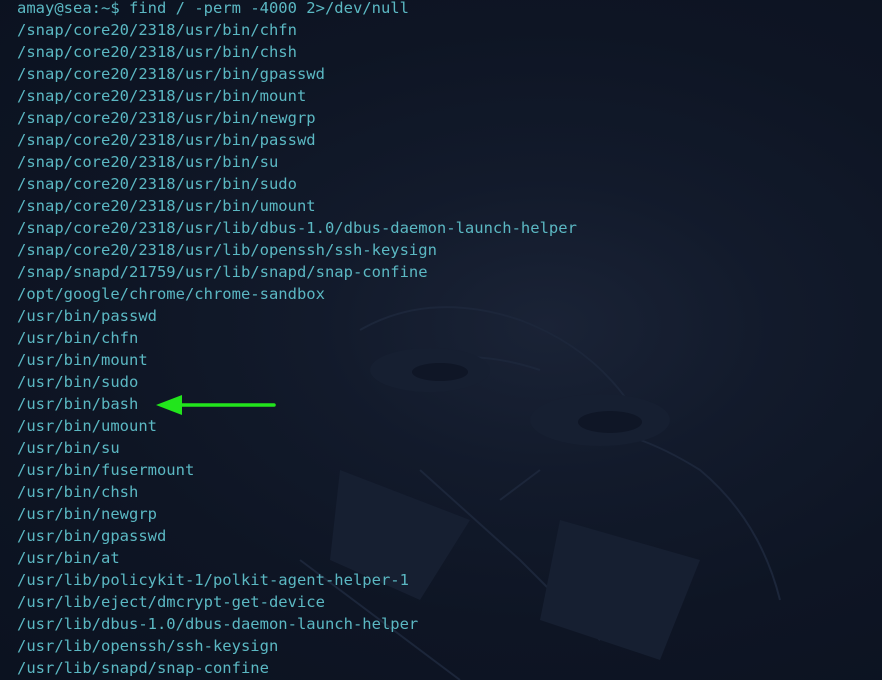 This screenshot has height=680, width=882. What do you see at coordinates (106, 470) in the screenshot?
I see `output-line: /usr/bin/fusermount` at bounding box center [106, 470].